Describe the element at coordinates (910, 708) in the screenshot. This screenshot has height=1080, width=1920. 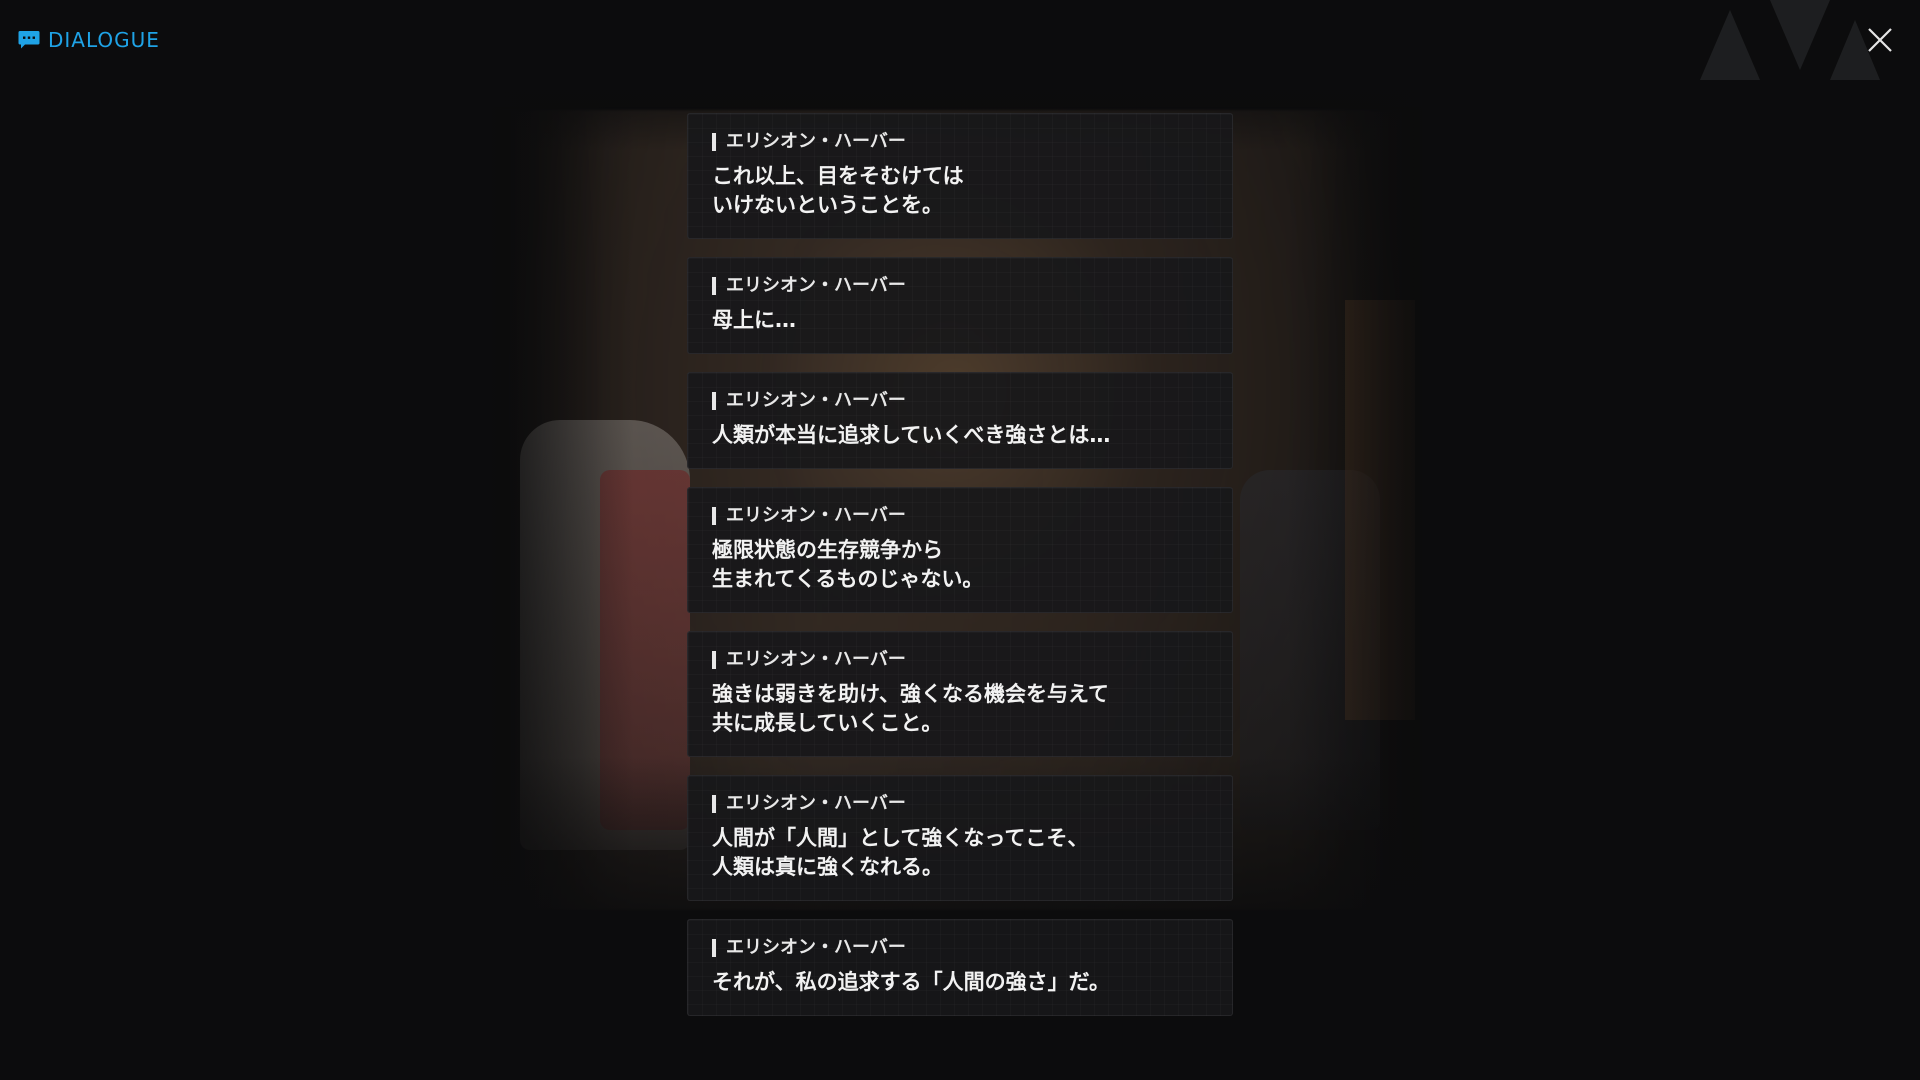
I see `dialogue-text: 強きは弱きを助け、強くなる機会を与えて 共に成長していくこと。` at that location.